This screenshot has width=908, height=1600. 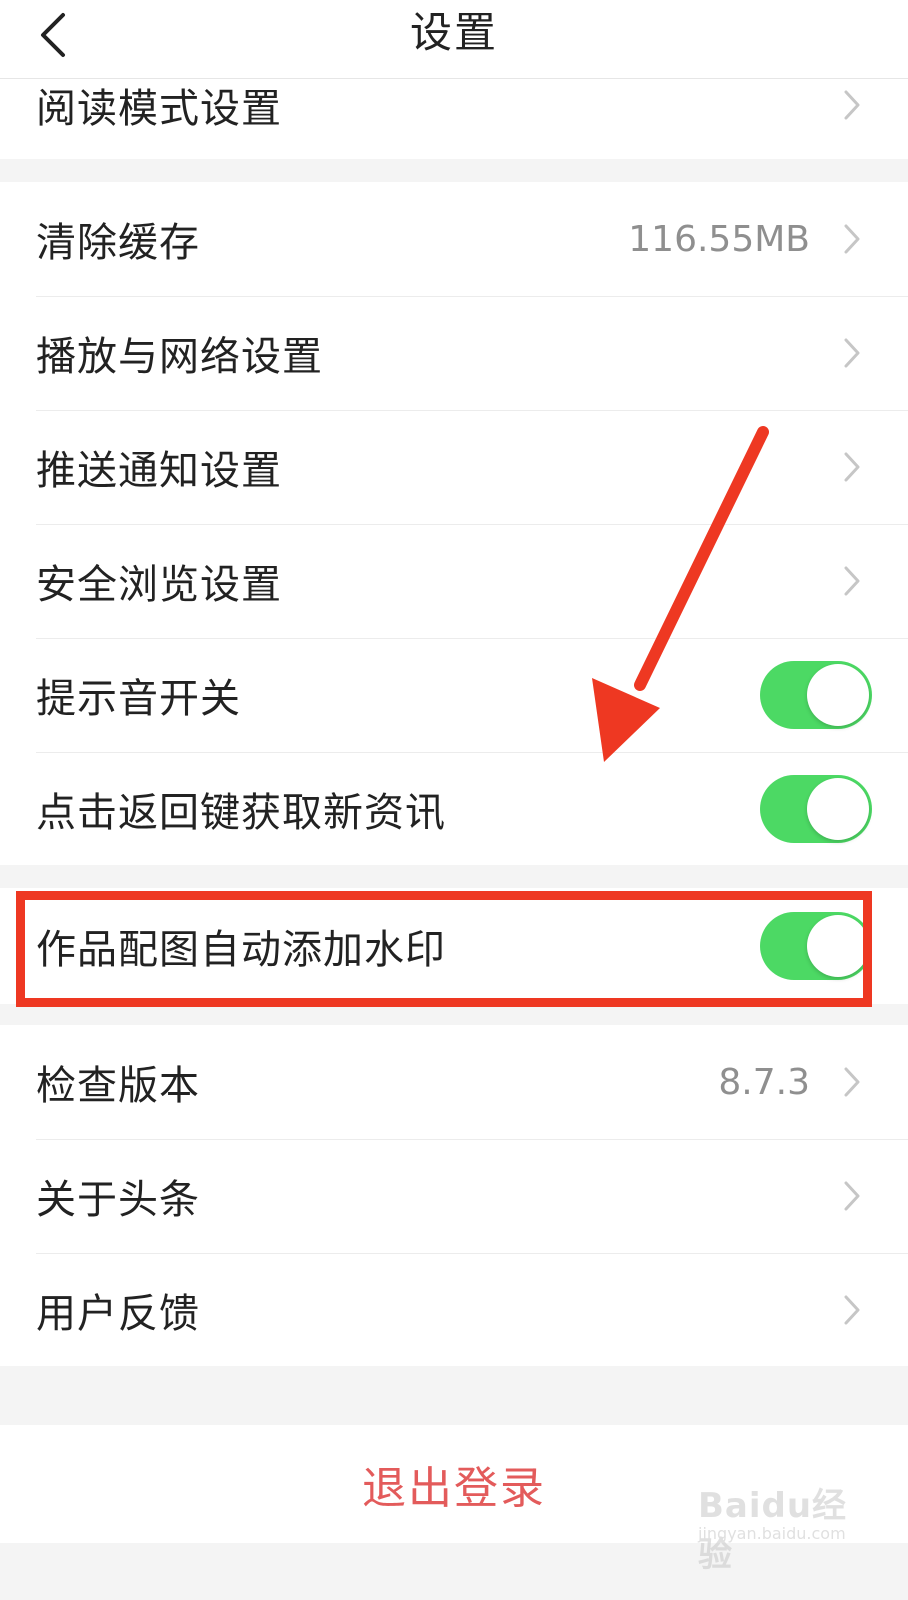 I want to click on cache-size-value: 116.55MB, so click(x=719, y=239).